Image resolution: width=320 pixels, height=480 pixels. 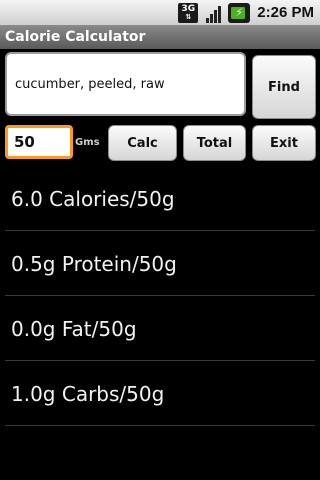 What do you see at coordinates (94, 263) in the screenshot?
I see `result-protein: 0.5g Protein/50g` at bounding box center [94, 263].